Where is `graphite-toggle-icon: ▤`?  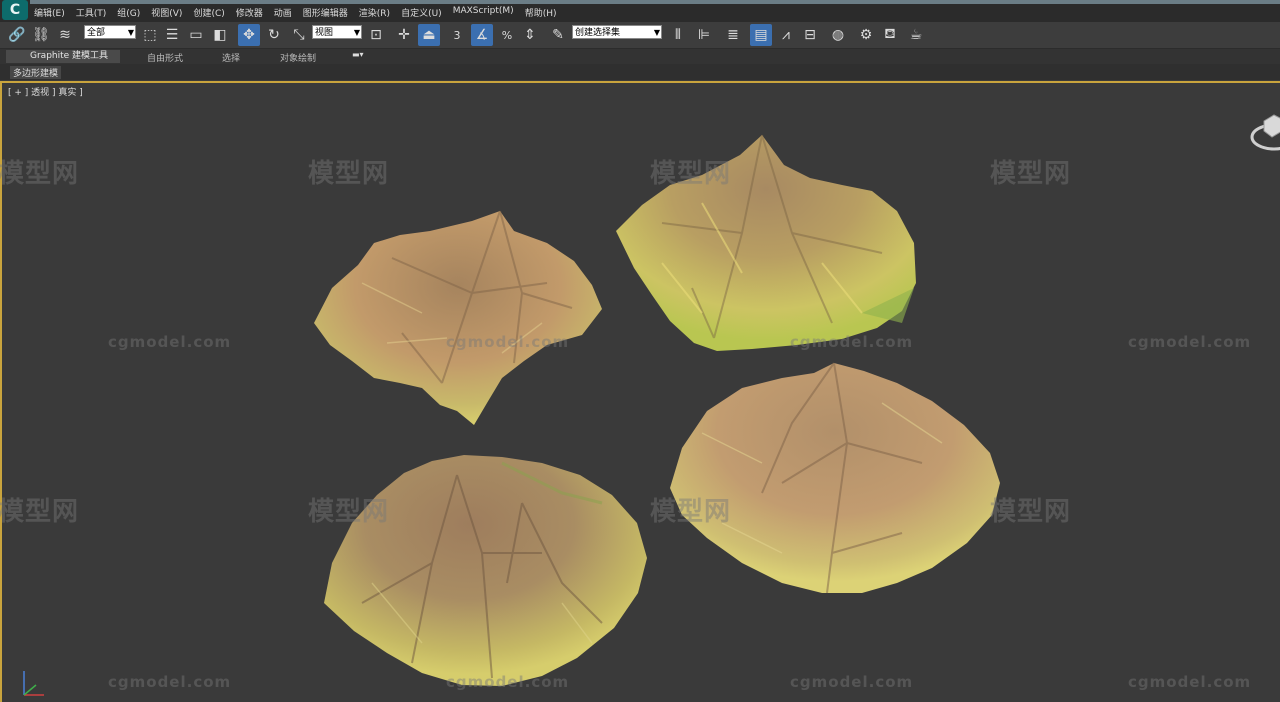
graphite-toggle-icon: ▤ is located at coordinates (761, 35).